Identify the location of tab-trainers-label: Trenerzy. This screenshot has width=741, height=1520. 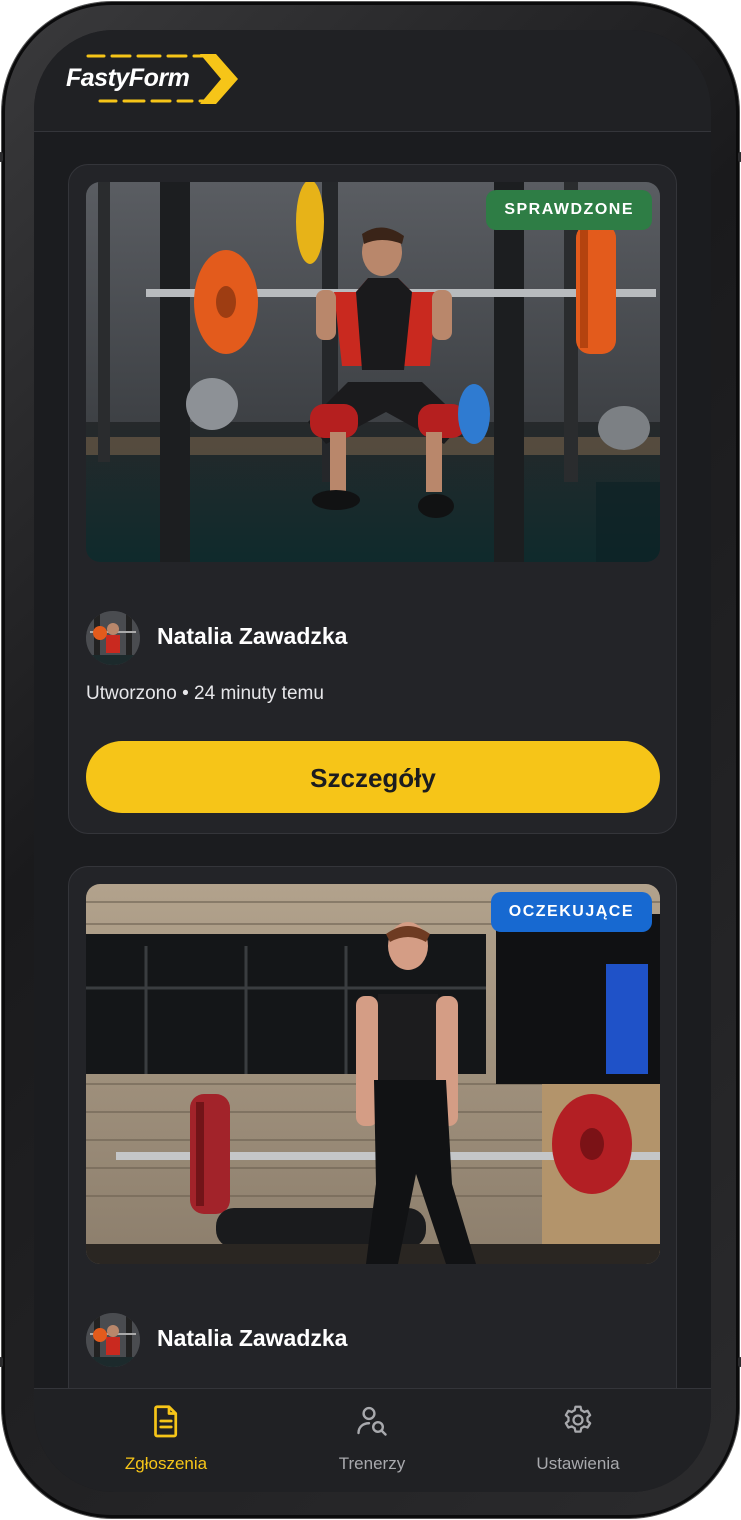
(372, 1463).